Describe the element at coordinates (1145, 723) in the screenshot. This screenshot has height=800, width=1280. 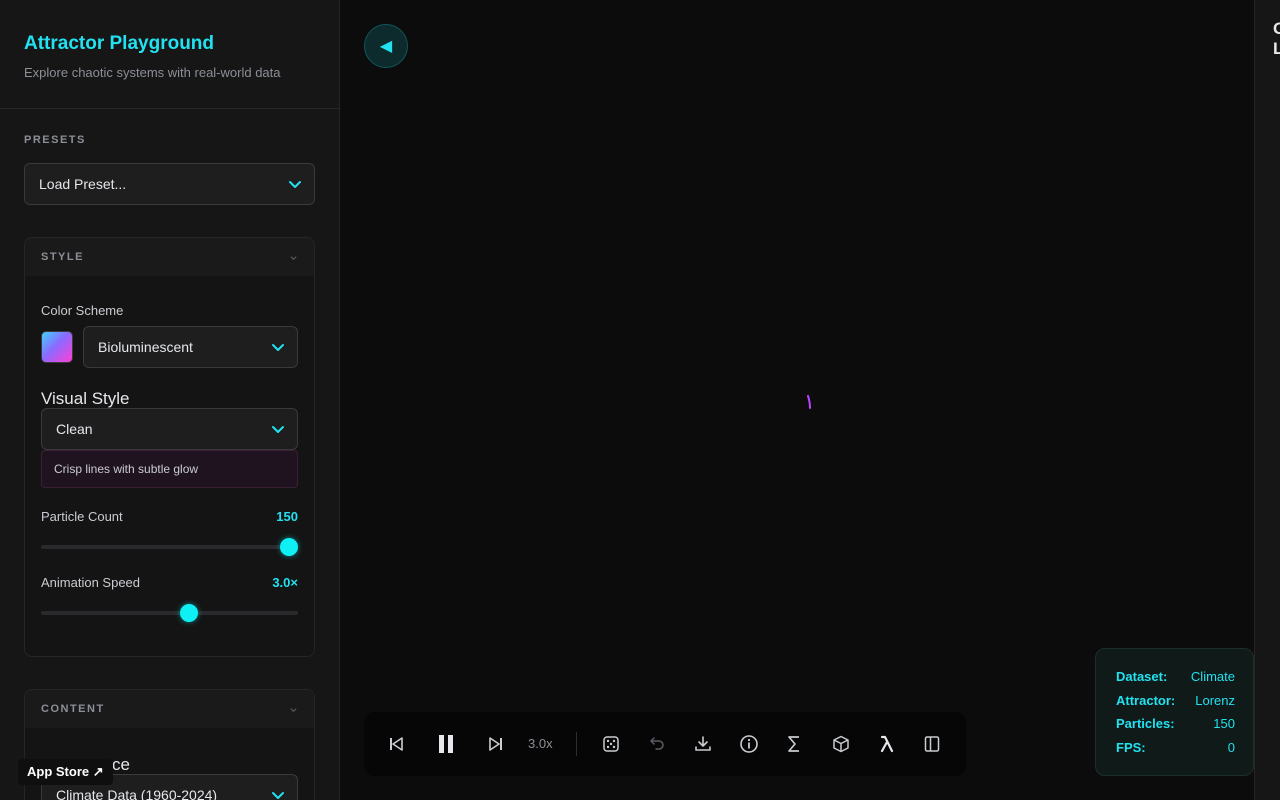
I see `stat-particles-label: Particles:` at that location.